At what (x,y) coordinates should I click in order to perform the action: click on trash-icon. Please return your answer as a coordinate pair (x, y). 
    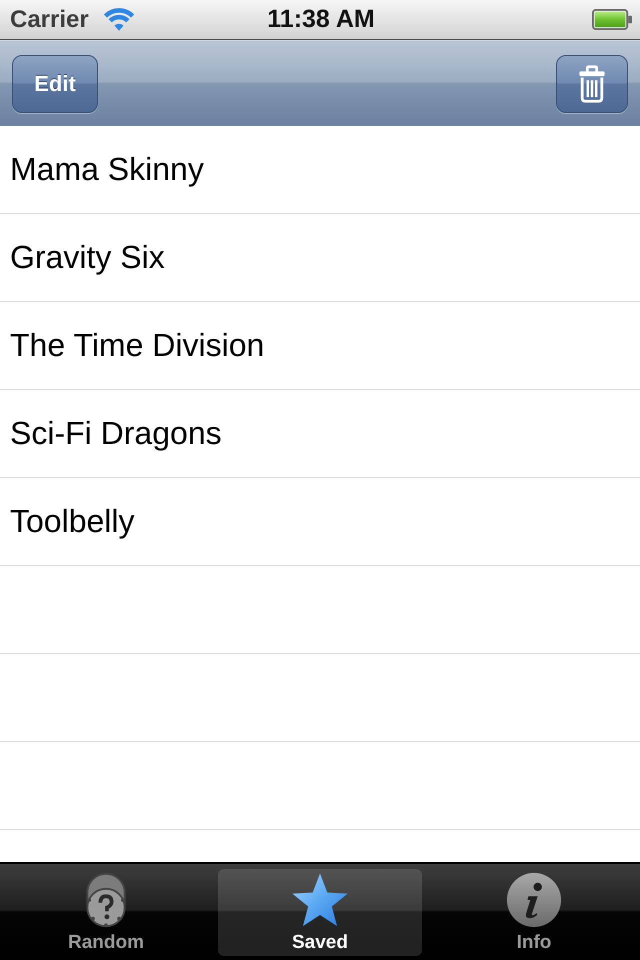
    Looking at the image, I should click on (592, 83).